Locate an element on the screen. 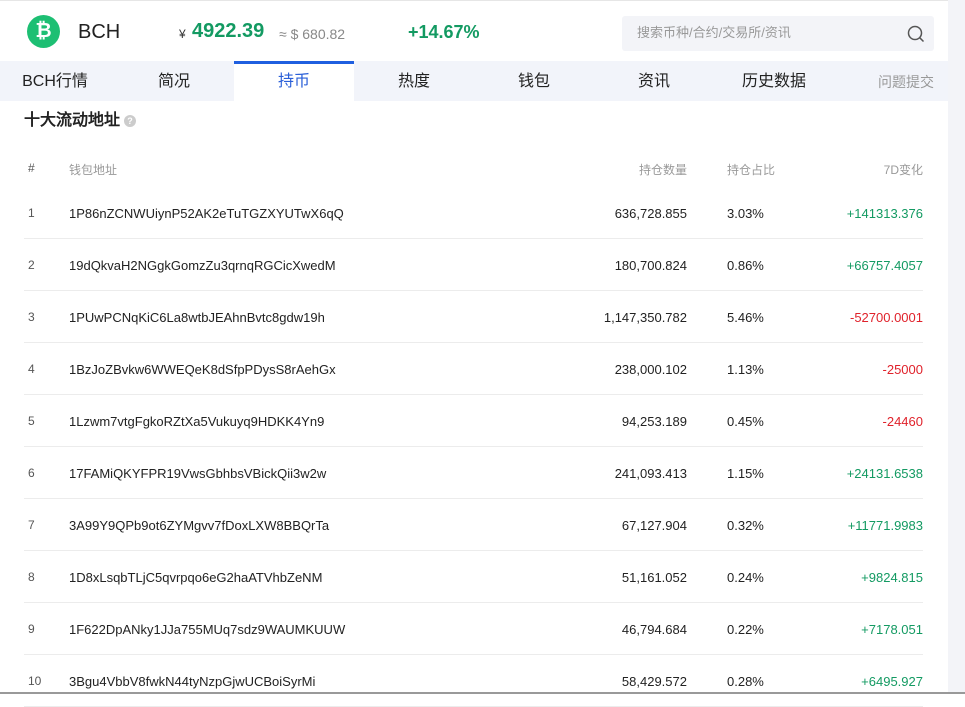 The height and width of the screenshot is (707, 965). price-cny: 4922.39 is located at coordinates (228, 31).